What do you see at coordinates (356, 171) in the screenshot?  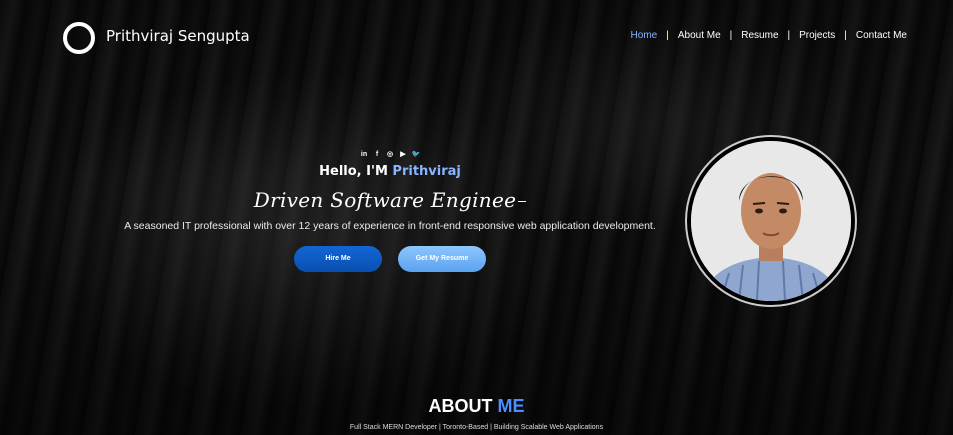 I see `greeting-prefix: Hello, I'M` at bounding box center [356, 171].